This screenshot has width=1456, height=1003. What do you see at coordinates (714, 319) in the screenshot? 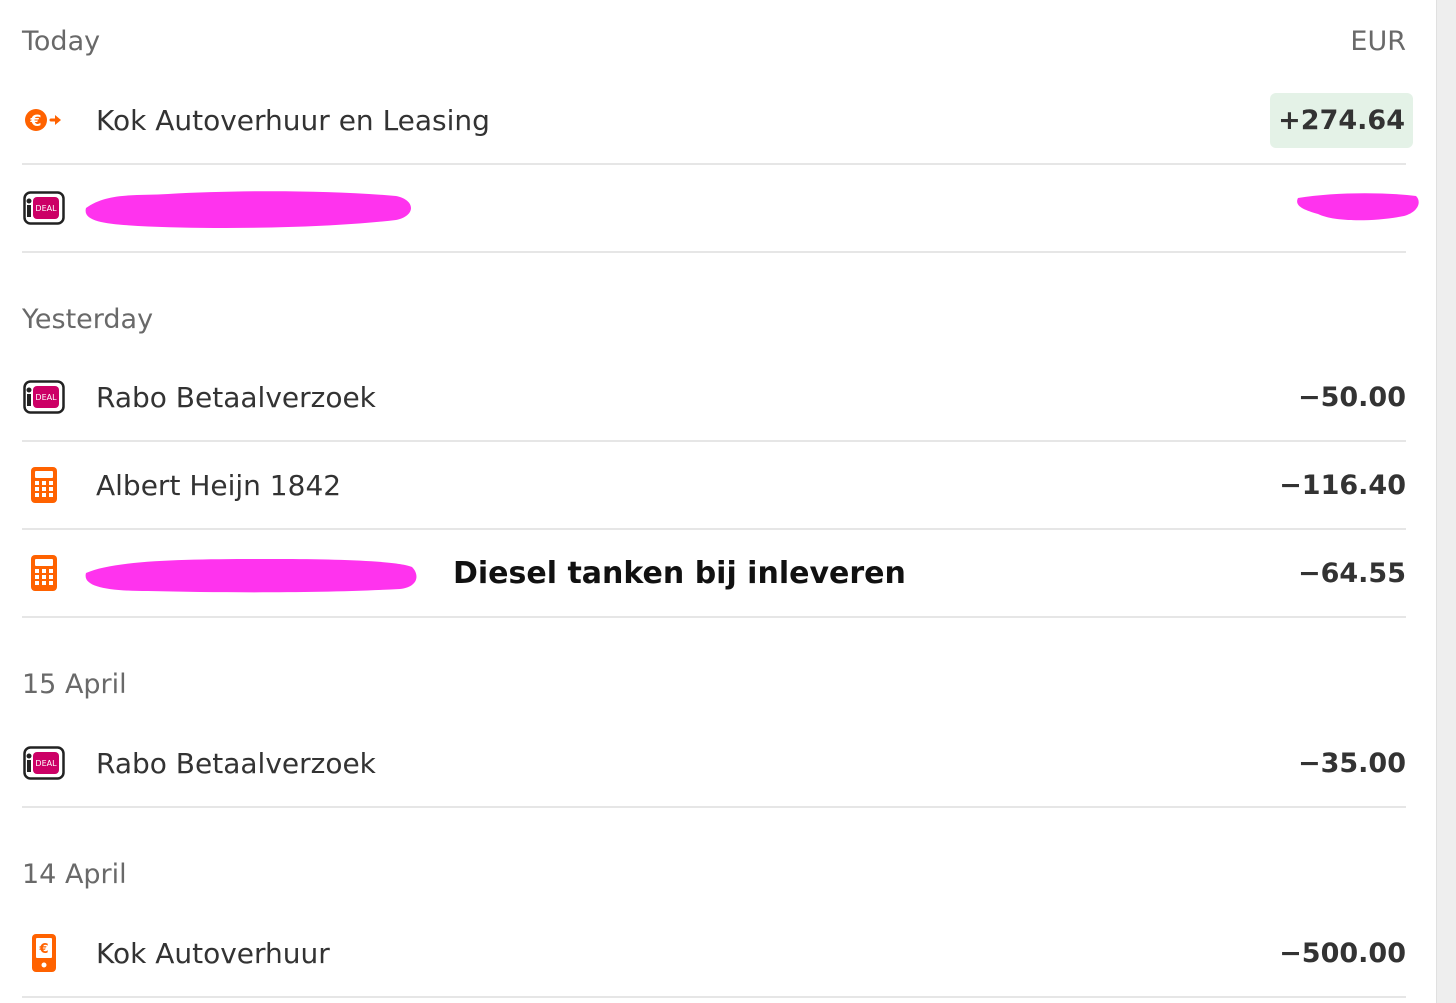
I see `section-header-yesterday: Yesterday` at bounding box center [714, 319].